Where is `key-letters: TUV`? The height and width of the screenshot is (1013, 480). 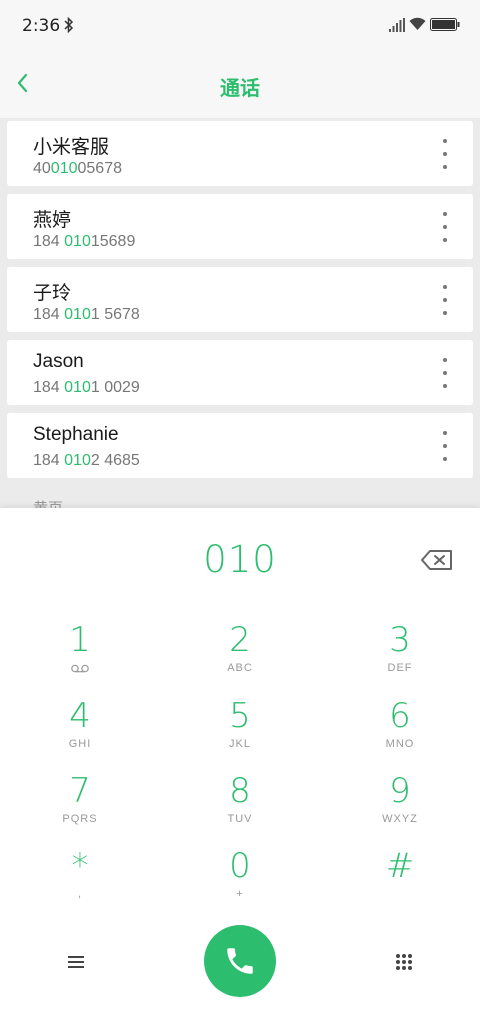 key-letters: TUV is located at coordinates (240, 819).